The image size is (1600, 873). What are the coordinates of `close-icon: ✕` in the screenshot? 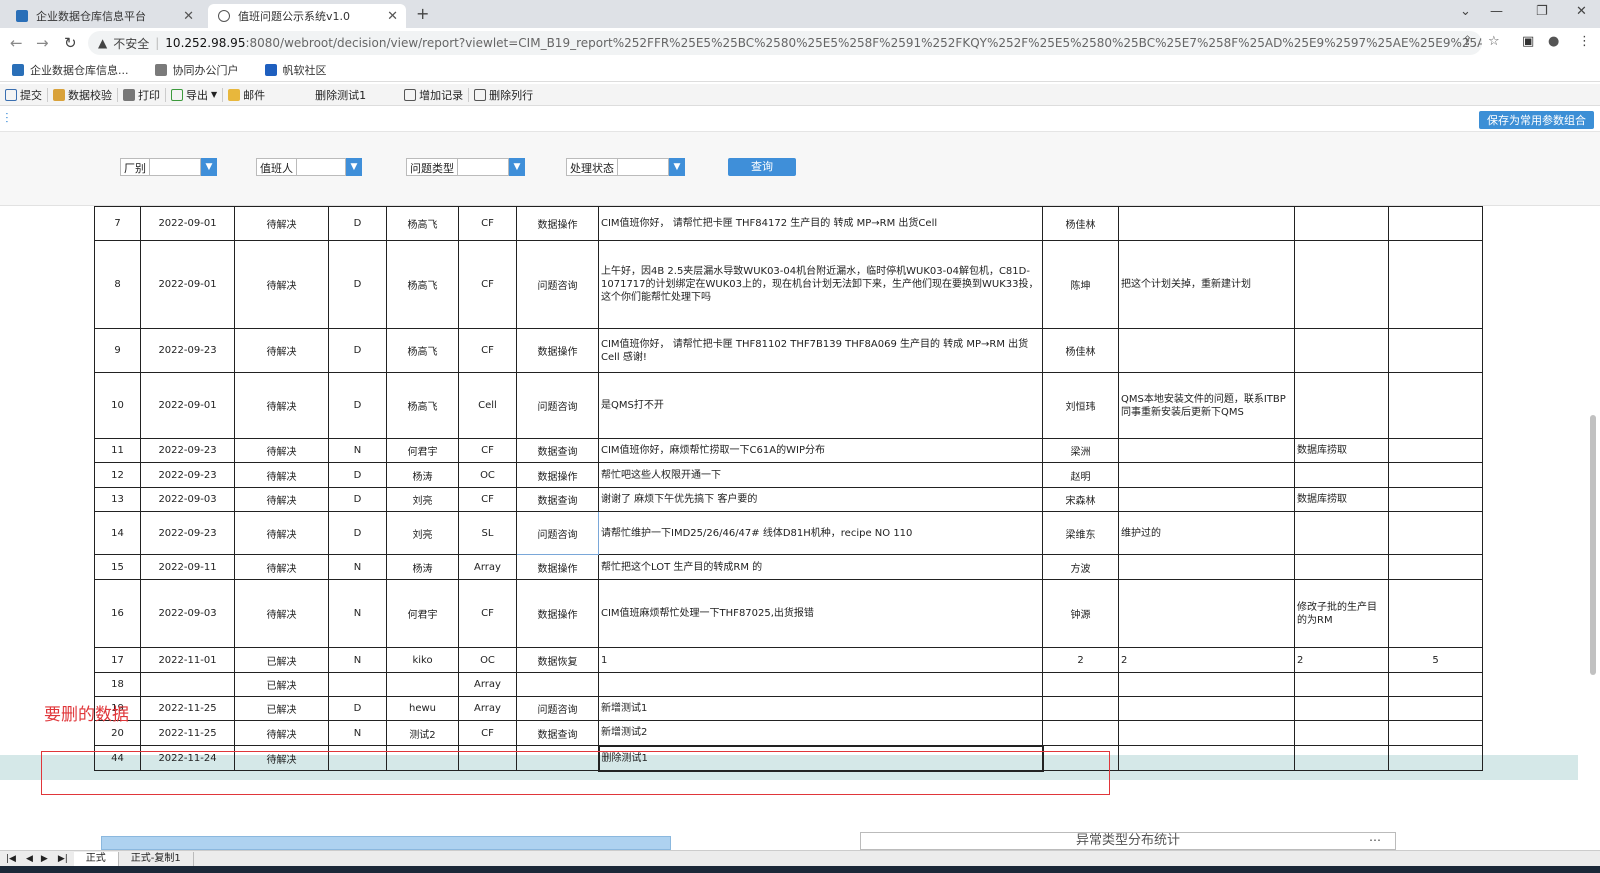 It's located at (392, 16).